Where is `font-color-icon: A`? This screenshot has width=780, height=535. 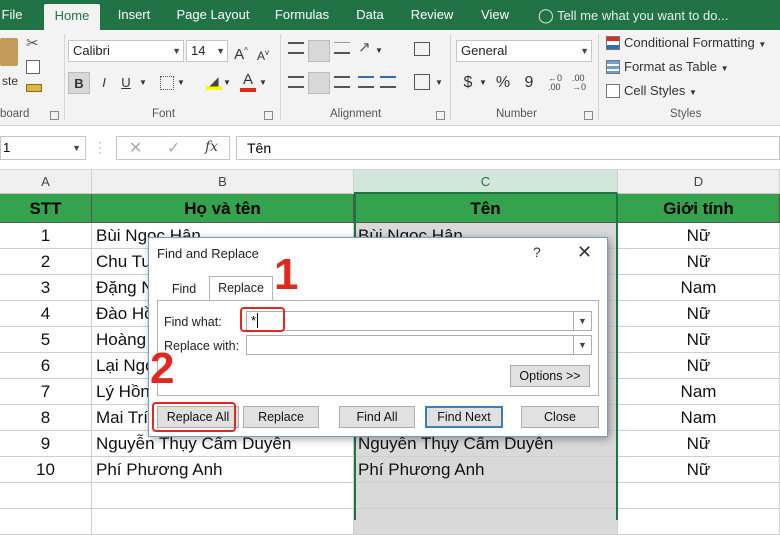
font-color-icon: A is located at coordinates (248, 82).